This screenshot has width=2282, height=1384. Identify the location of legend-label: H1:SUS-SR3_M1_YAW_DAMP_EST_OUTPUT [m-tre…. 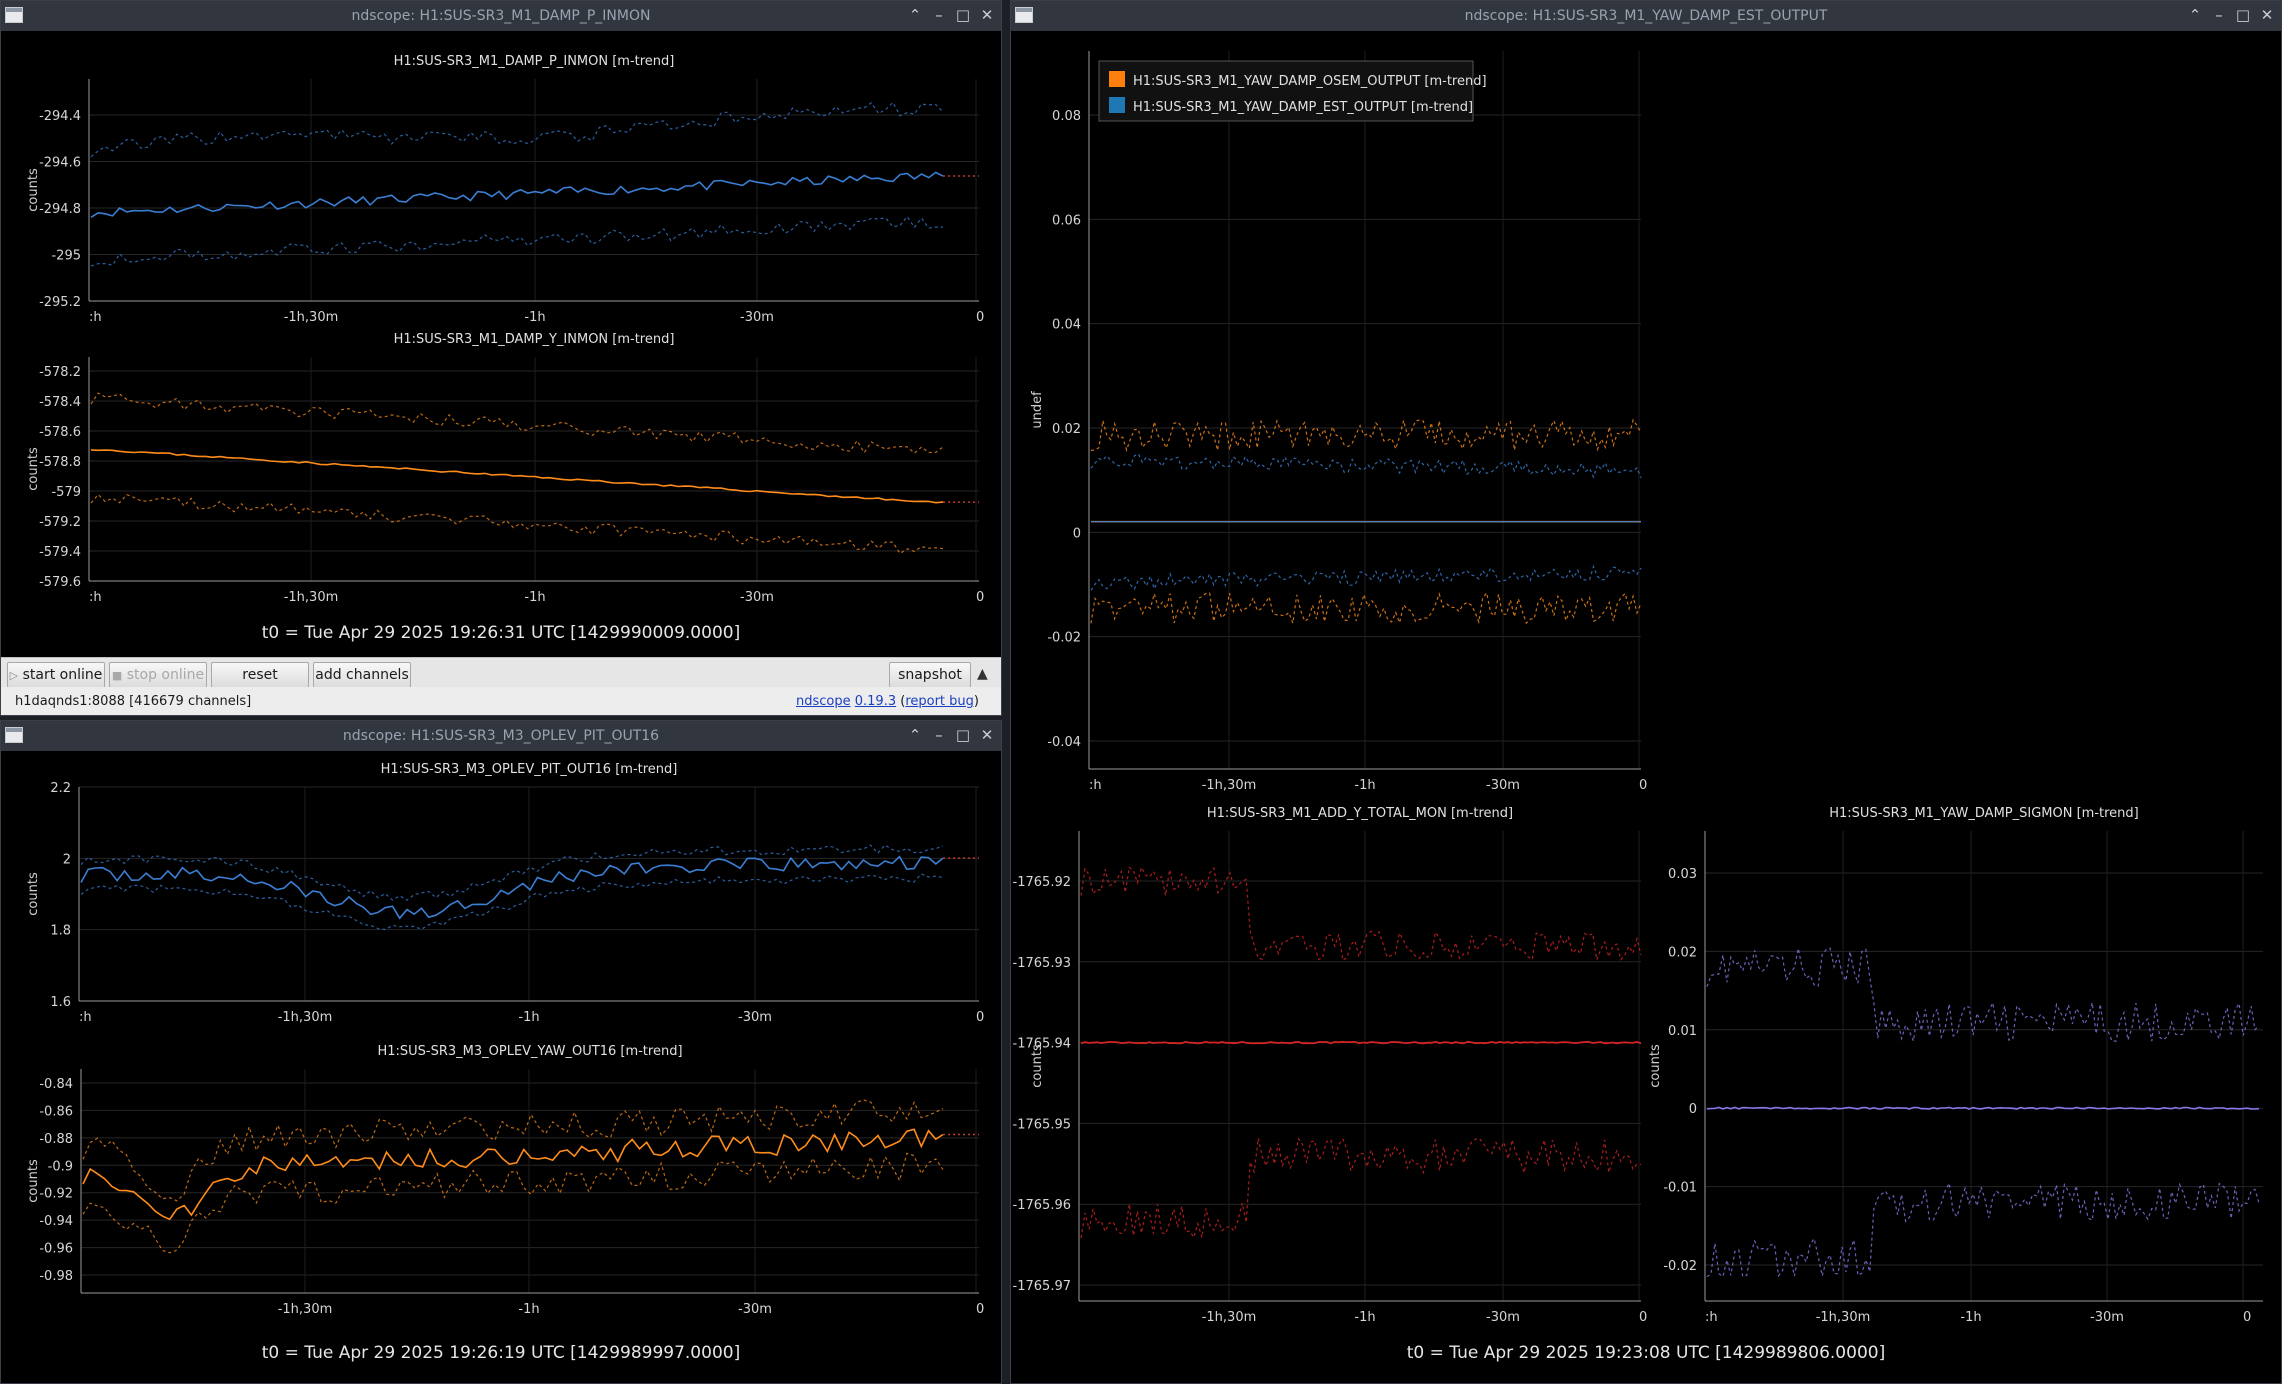
(1303, 107).